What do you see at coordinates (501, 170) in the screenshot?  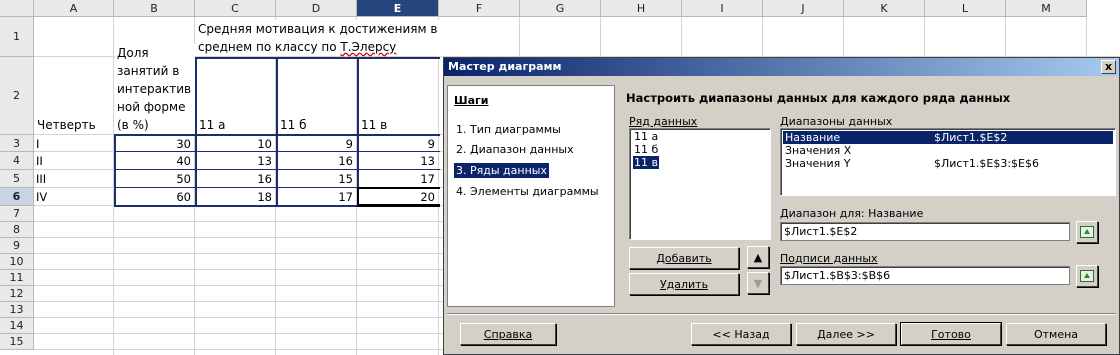 I see `step-data-series: 3. Ряды данных` at bounding box center [501, 170].